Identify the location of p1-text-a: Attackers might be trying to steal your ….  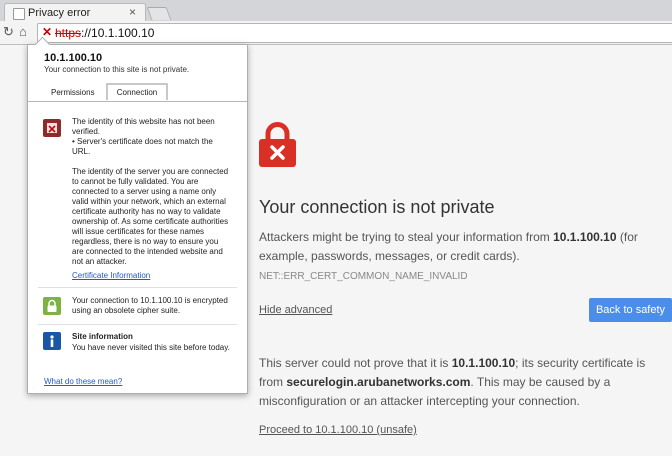
(406, 237).